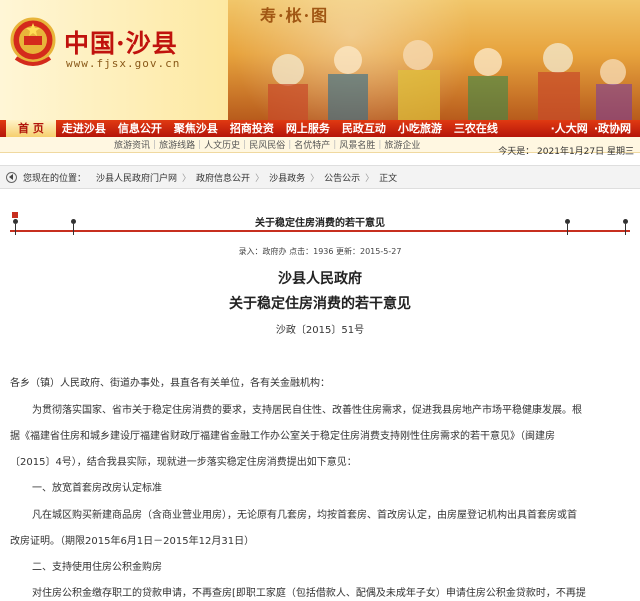 Image resolution: width=640 pixels, height=601 pixels. Describe the element at coordinates (11, 177) in the screenshot. I see `back-arrow-icon` at that location.